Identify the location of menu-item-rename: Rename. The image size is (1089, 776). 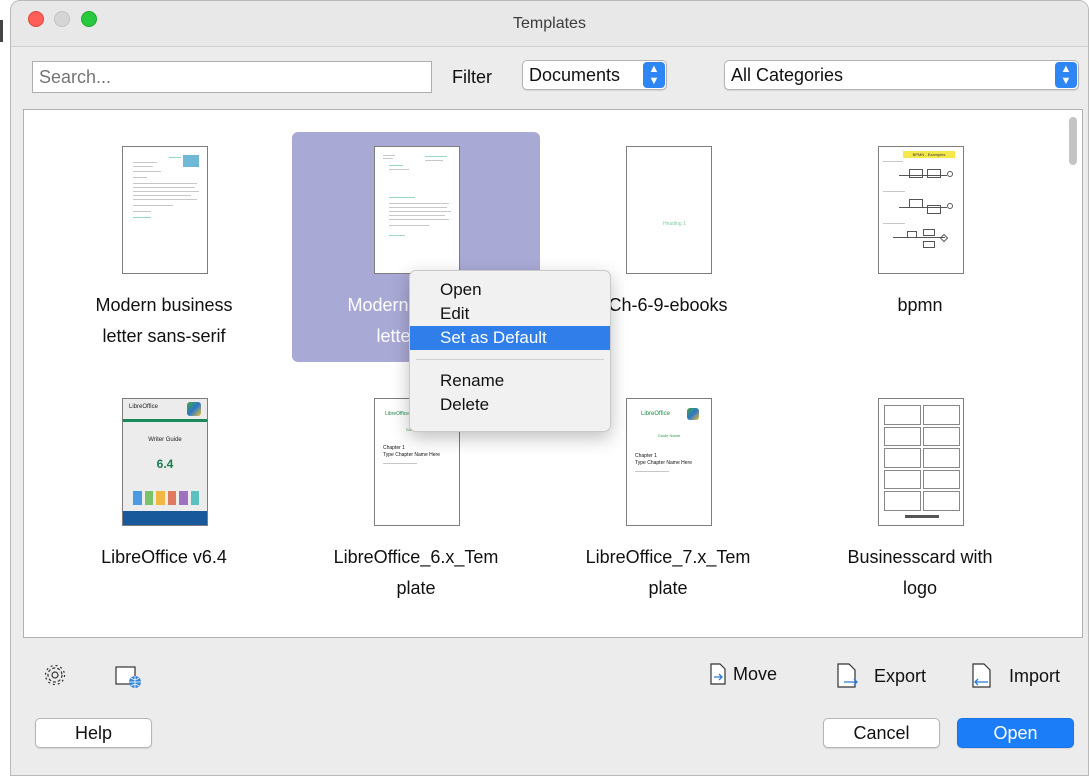
(510, 381).